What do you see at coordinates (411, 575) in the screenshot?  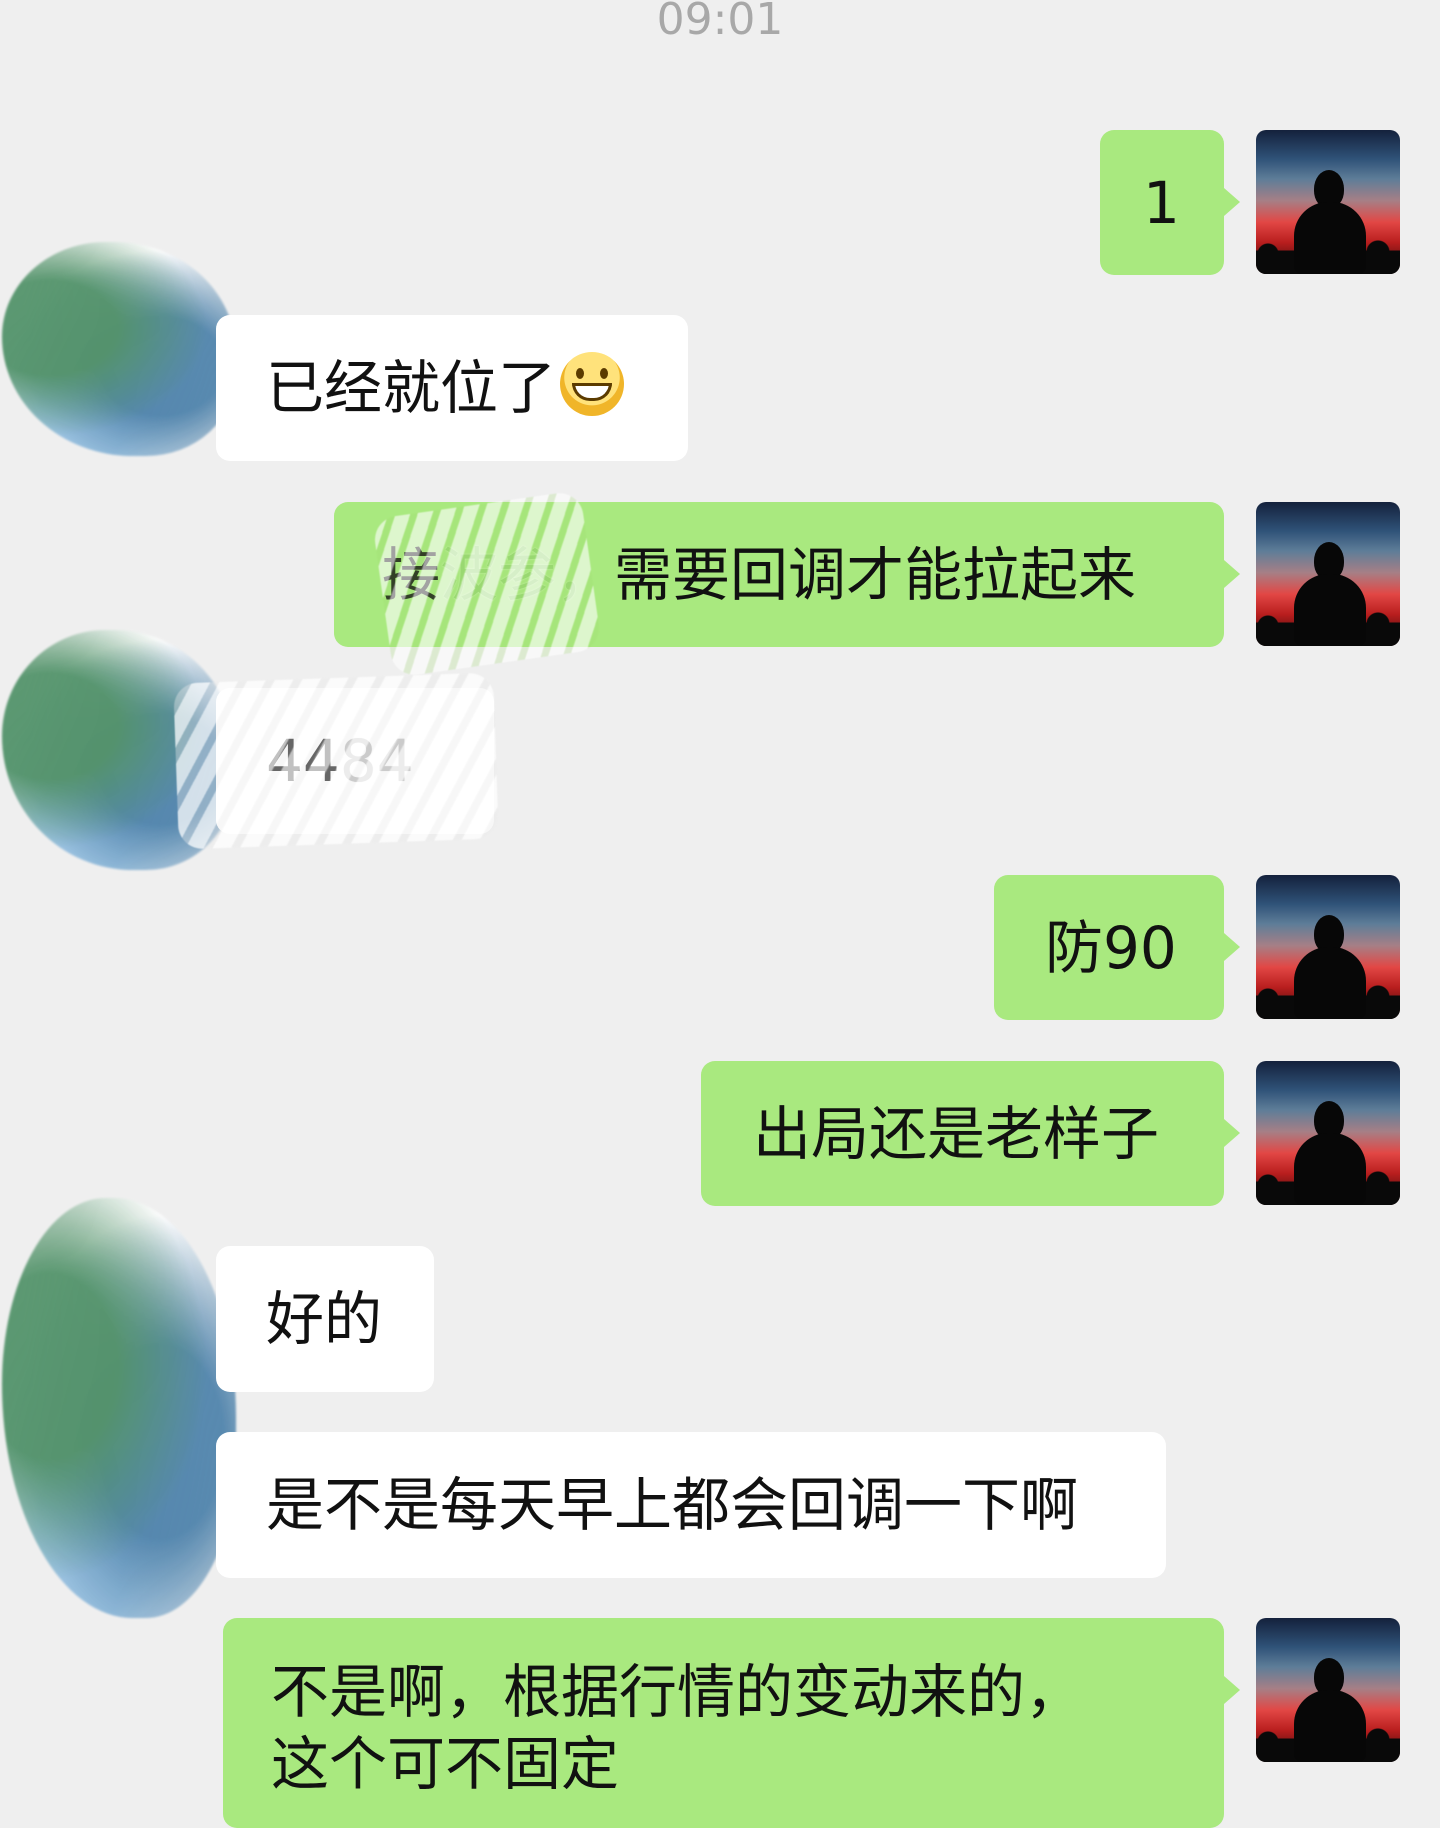 I see `message-text-3-part-a: 接` at bounding box center [411, 575].